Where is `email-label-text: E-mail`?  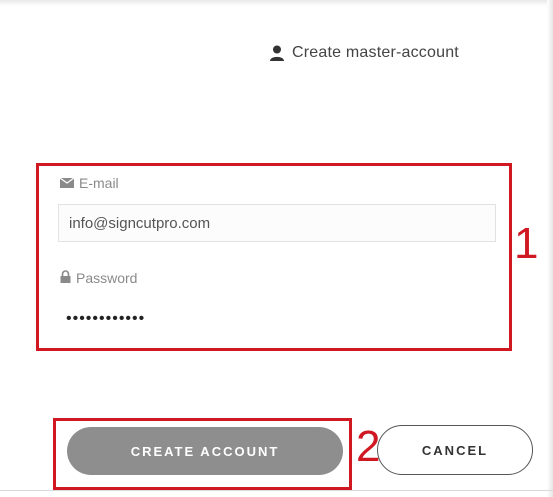 email-label-text: E-mail is located at coordinates (99, 183).